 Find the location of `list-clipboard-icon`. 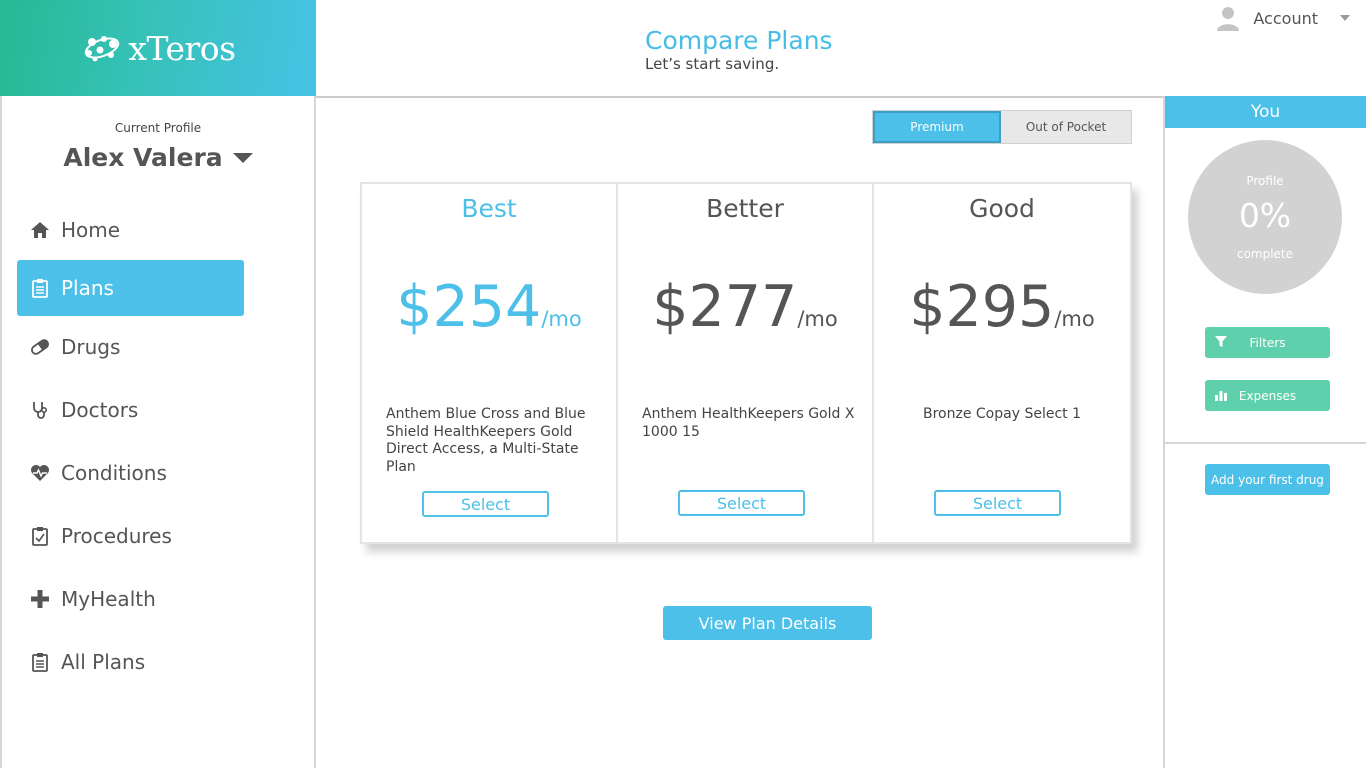

list-clipboard-icon is located at coordinates (40, 662).